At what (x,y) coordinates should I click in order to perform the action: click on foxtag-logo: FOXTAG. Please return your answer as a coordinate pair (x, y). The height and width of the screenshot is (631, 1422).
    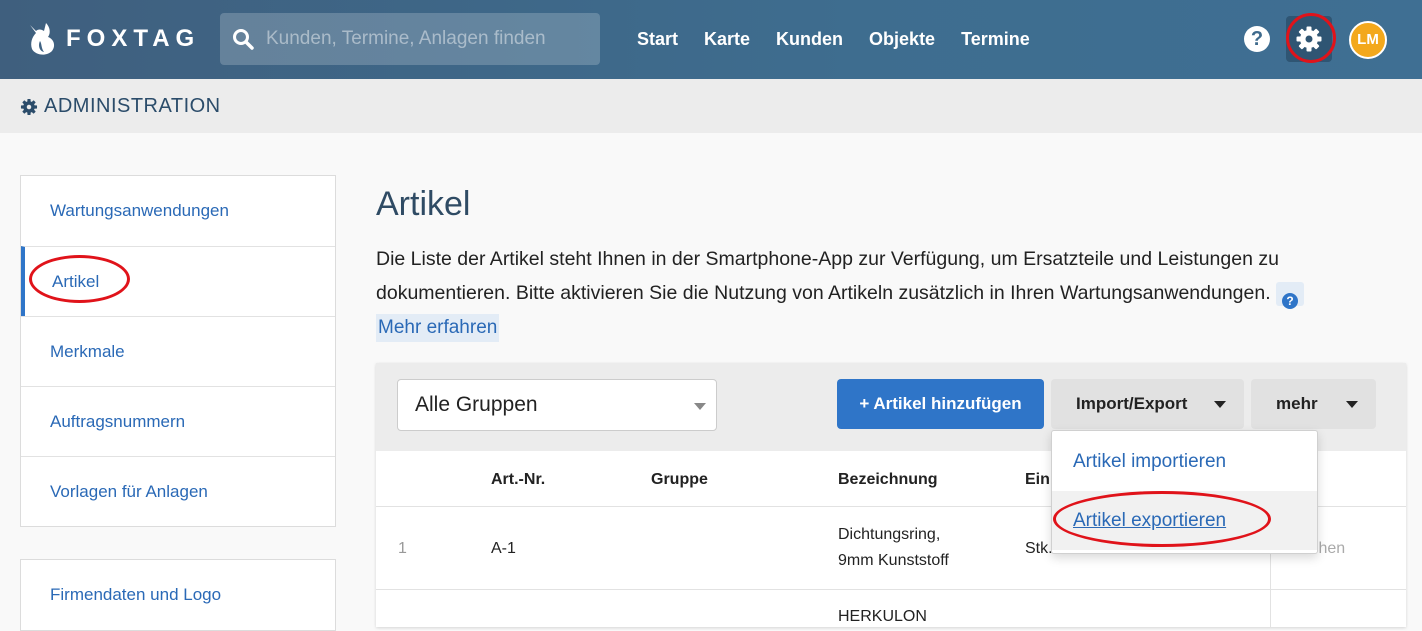
    Looking at the image, I should click on (113, 39).